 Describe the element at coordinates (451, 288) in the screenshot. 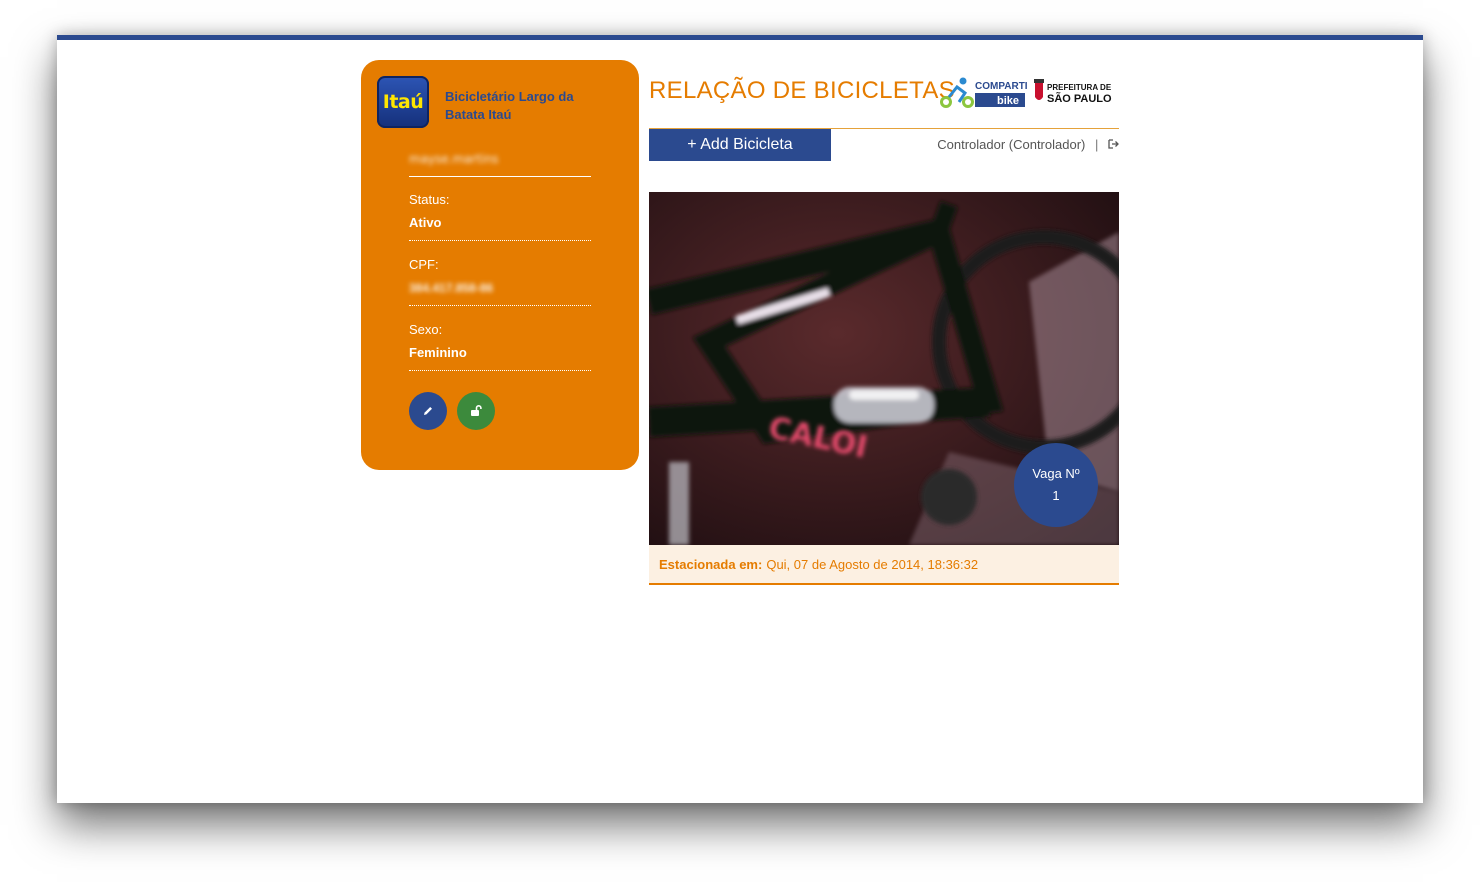

I see `cpf-value: 384.417.858-86` at that location.